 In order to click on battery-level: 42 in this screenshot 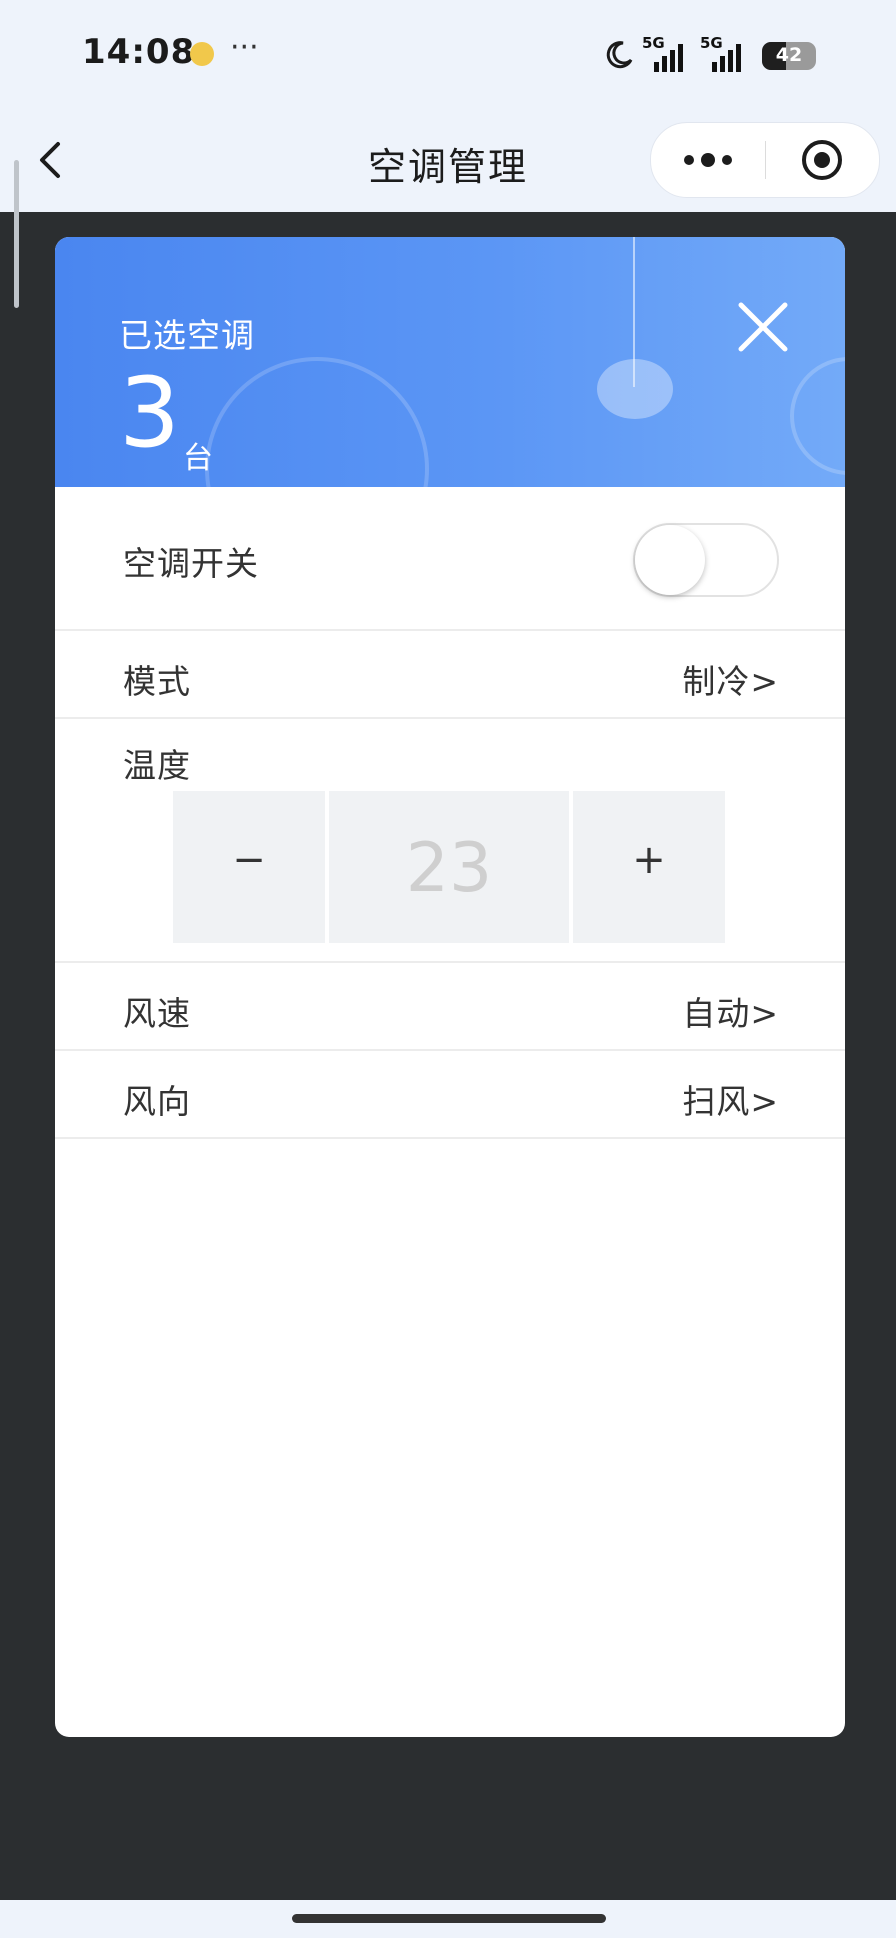, I will do `click(789, 55)`.